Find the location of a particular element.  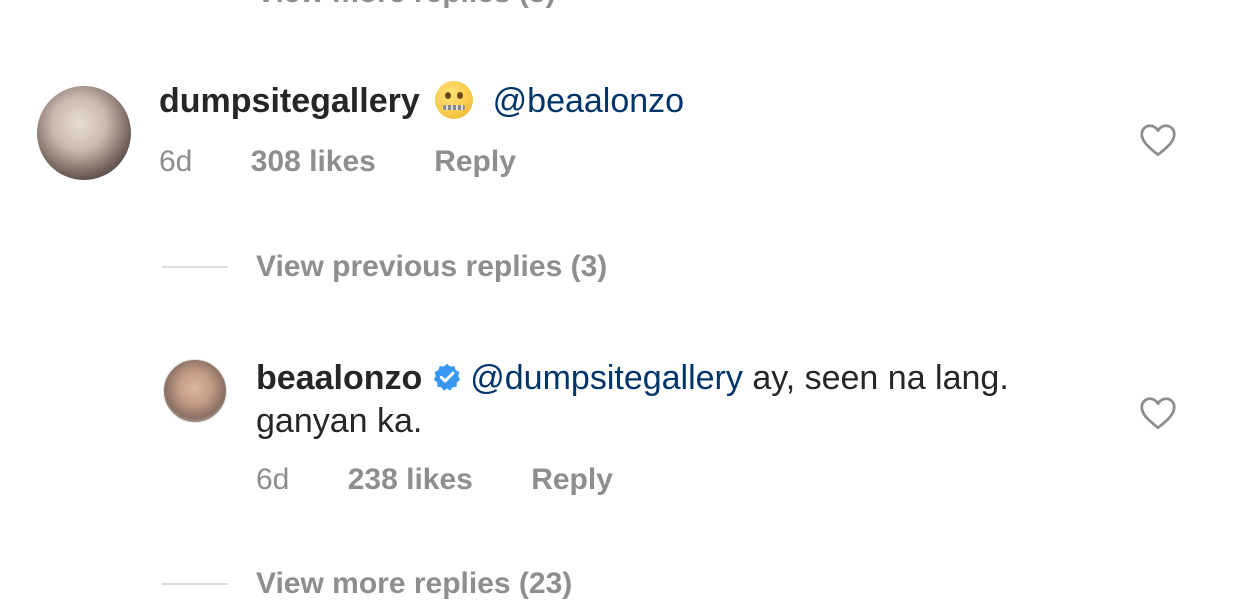

view-more-replies-label: View more replies (23) is located at coordinates (414, 584).